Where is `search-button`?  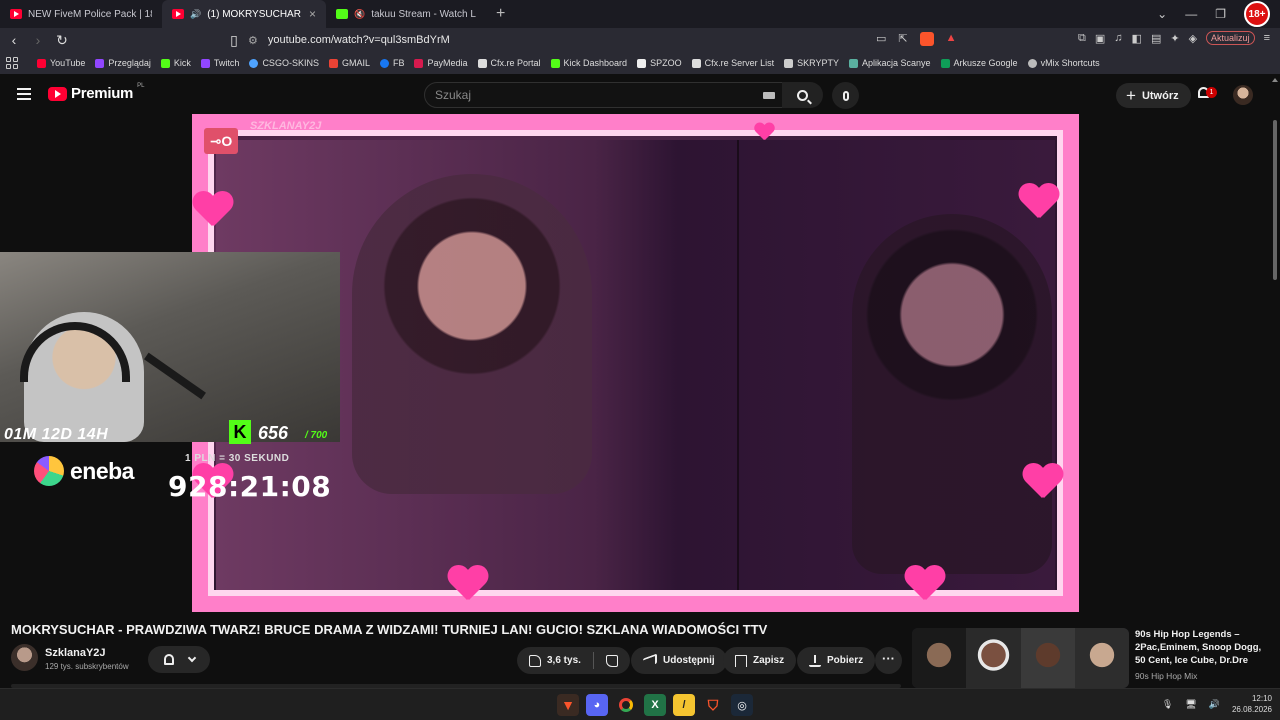
search-button is located at coordinates (802, 95).